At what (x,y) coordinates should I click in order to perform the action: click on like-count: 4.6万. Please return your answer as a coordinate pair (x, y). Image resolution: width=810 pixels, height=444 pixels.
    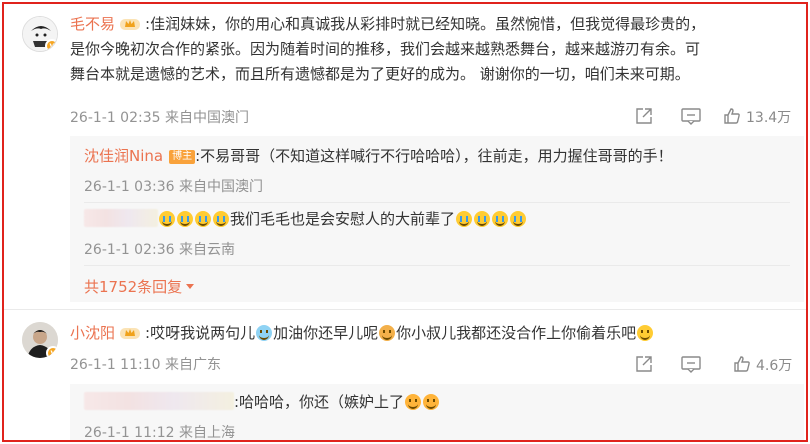
    Looking at the image, I should click on (774, 366).